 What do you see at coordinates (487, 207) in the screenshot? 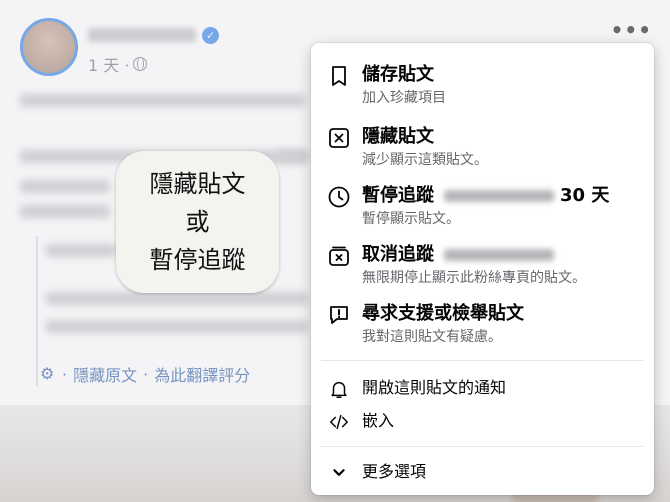
I see `menu-item-snooze: 暫停追蹤 30 天 暫停顯示貼文。` at bounding box center [487, 207].